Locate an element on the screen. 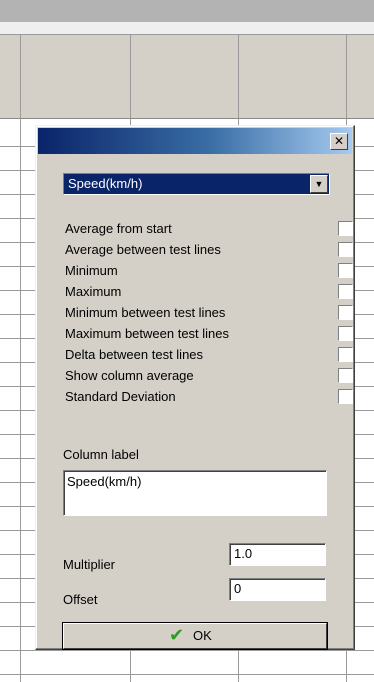  spreadsheet-header-strip is located at coordinates (187, 28).